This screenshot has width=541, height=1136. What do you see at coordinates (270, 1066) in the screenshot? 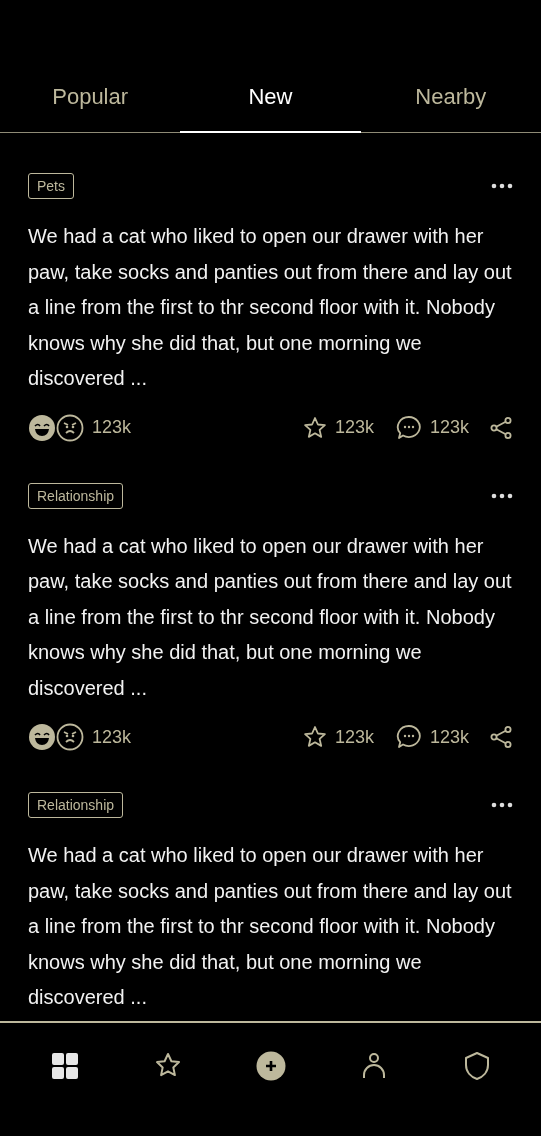
I see `add-icon` at bounding box center [270, 1066].